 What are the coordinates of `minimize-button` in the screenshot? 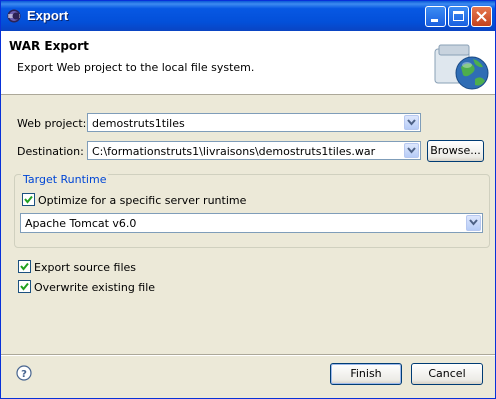 It's located at (435, 16).